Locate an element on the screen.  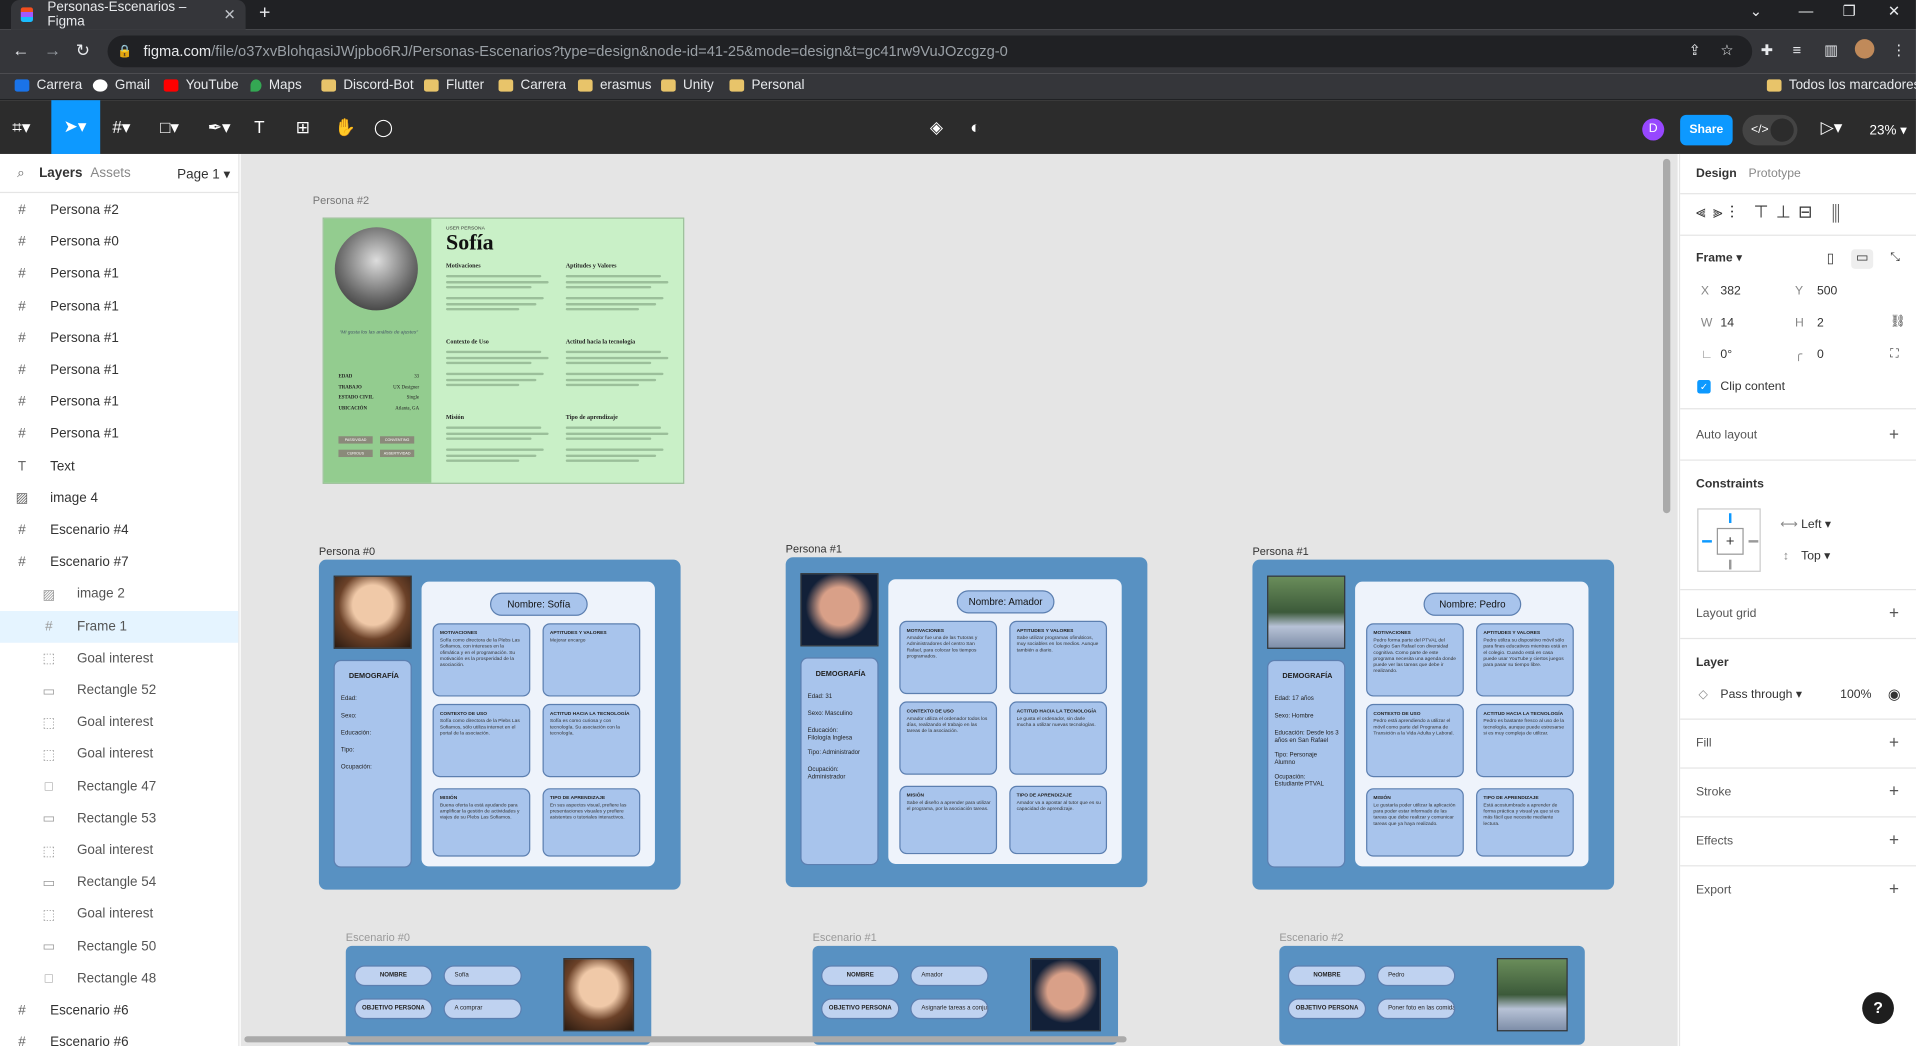
layer-row: # Escenario #7 is located at coordinates (119, 562).